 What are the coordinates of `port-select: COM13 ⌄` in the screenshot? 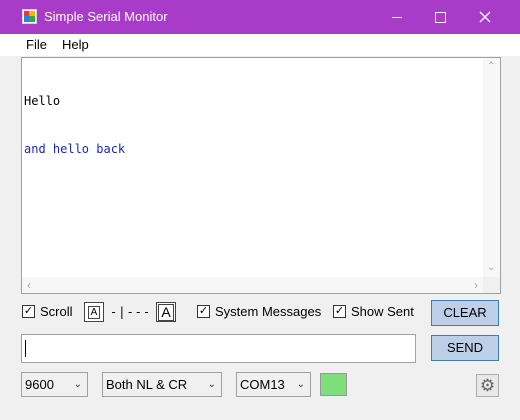 It's located at (273, 384).